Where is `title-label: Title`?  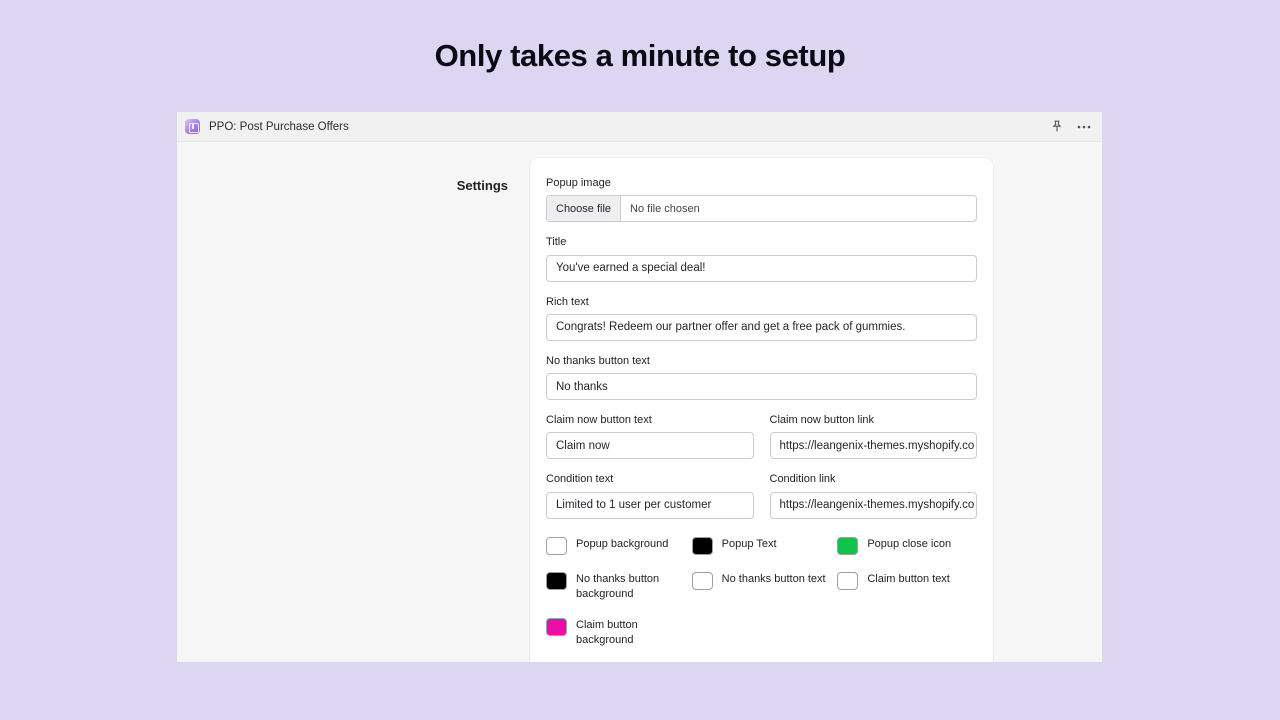 title-label: Title is located at coordinates (556, 242).